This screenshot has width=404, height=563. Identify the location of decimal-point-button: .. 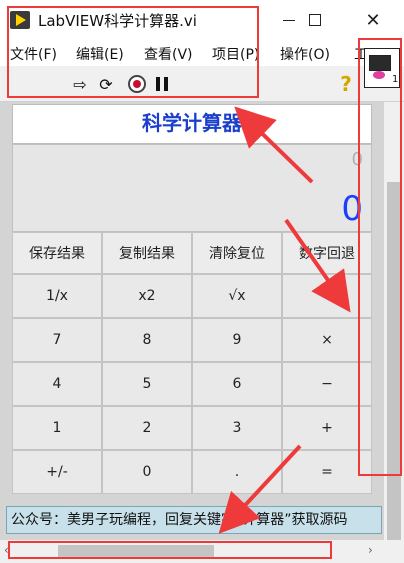
(237, 472).